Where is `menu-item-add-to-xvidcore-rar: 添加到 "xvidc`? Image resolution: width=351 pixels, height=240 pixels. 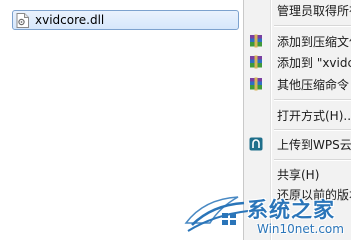 menu-item-add-to-xvidcore-rar: 添加到 "xvidc is located at coordinates (297, 62).